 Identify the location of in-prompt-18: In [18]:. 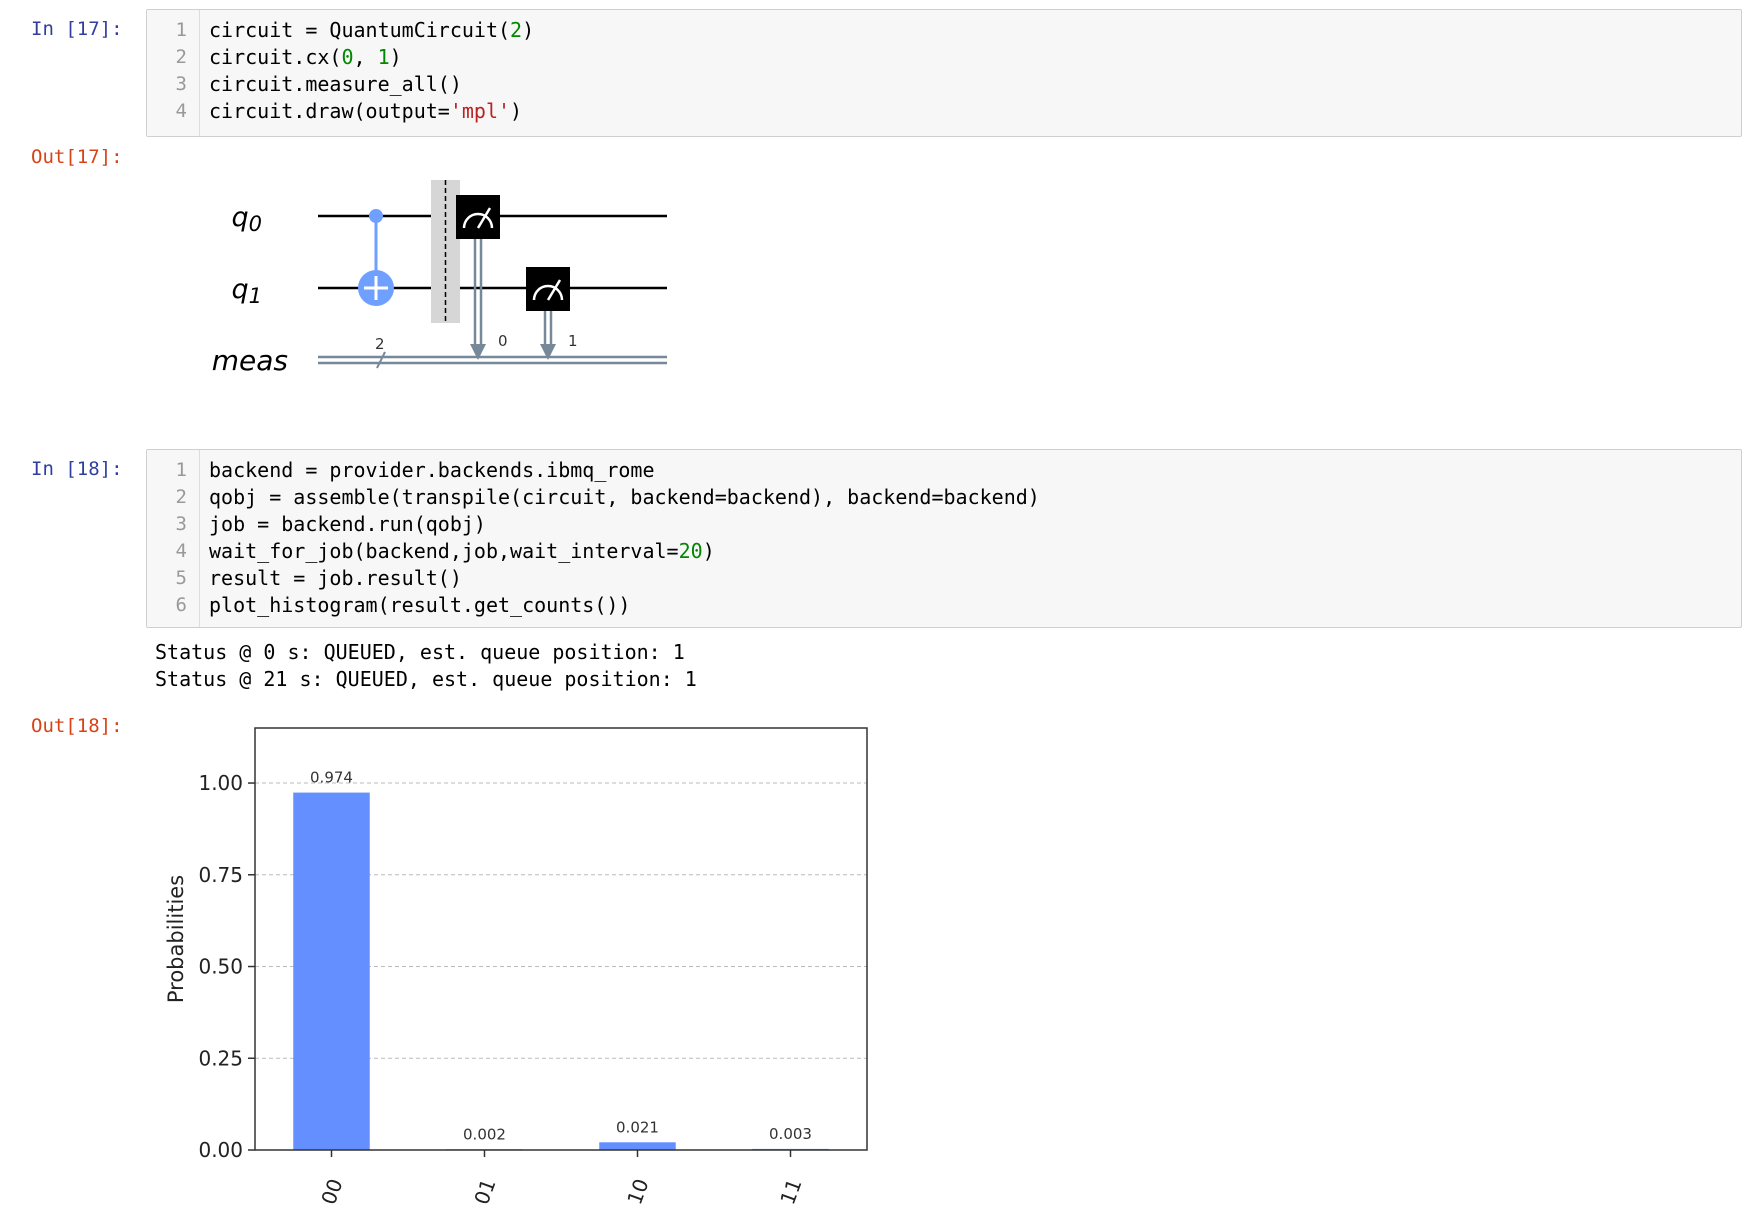
(77, 469).